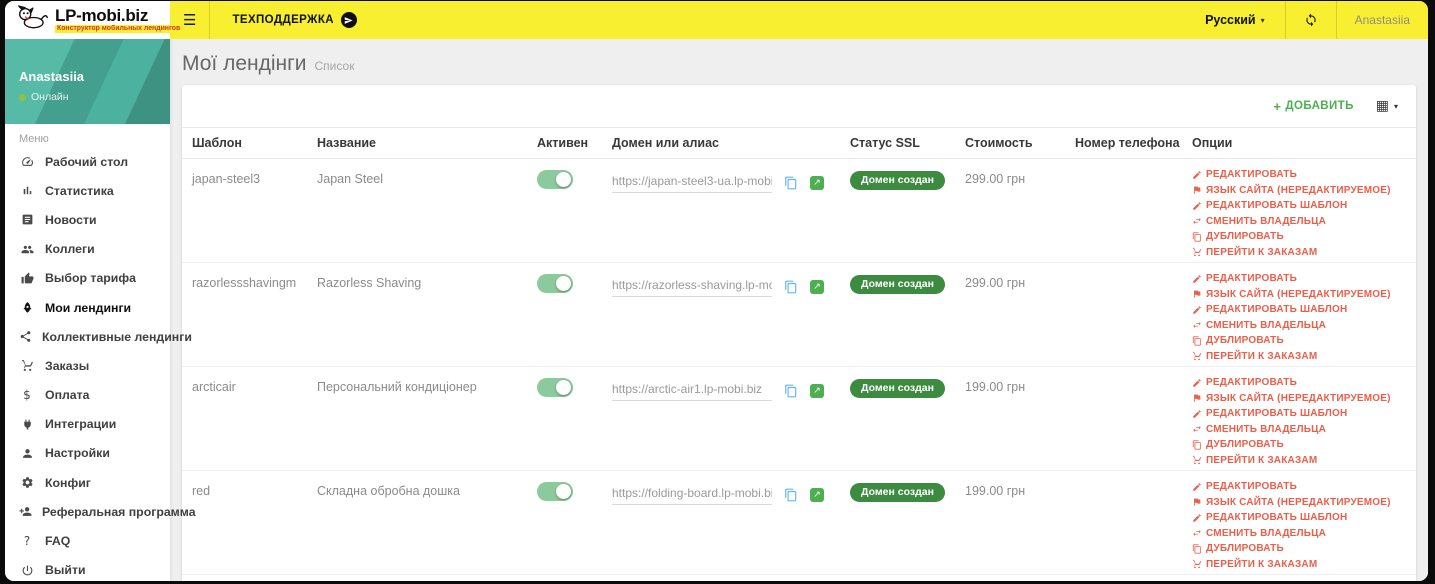  Describe the element at coordinates (1387, 106) in the screenshot. I see `layout-toggle-button: ▦ ▾` at that location.